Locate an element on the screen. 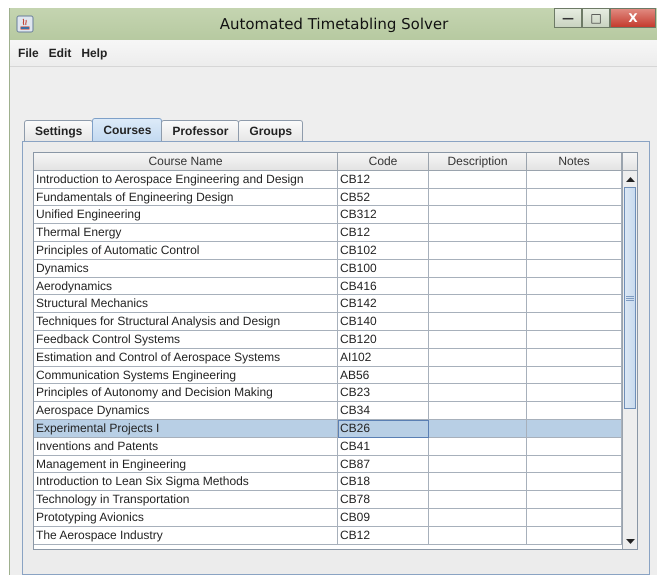 This screenshot has width=657, height=575. scrollbar-thumb is located at coordinates (630, 298).